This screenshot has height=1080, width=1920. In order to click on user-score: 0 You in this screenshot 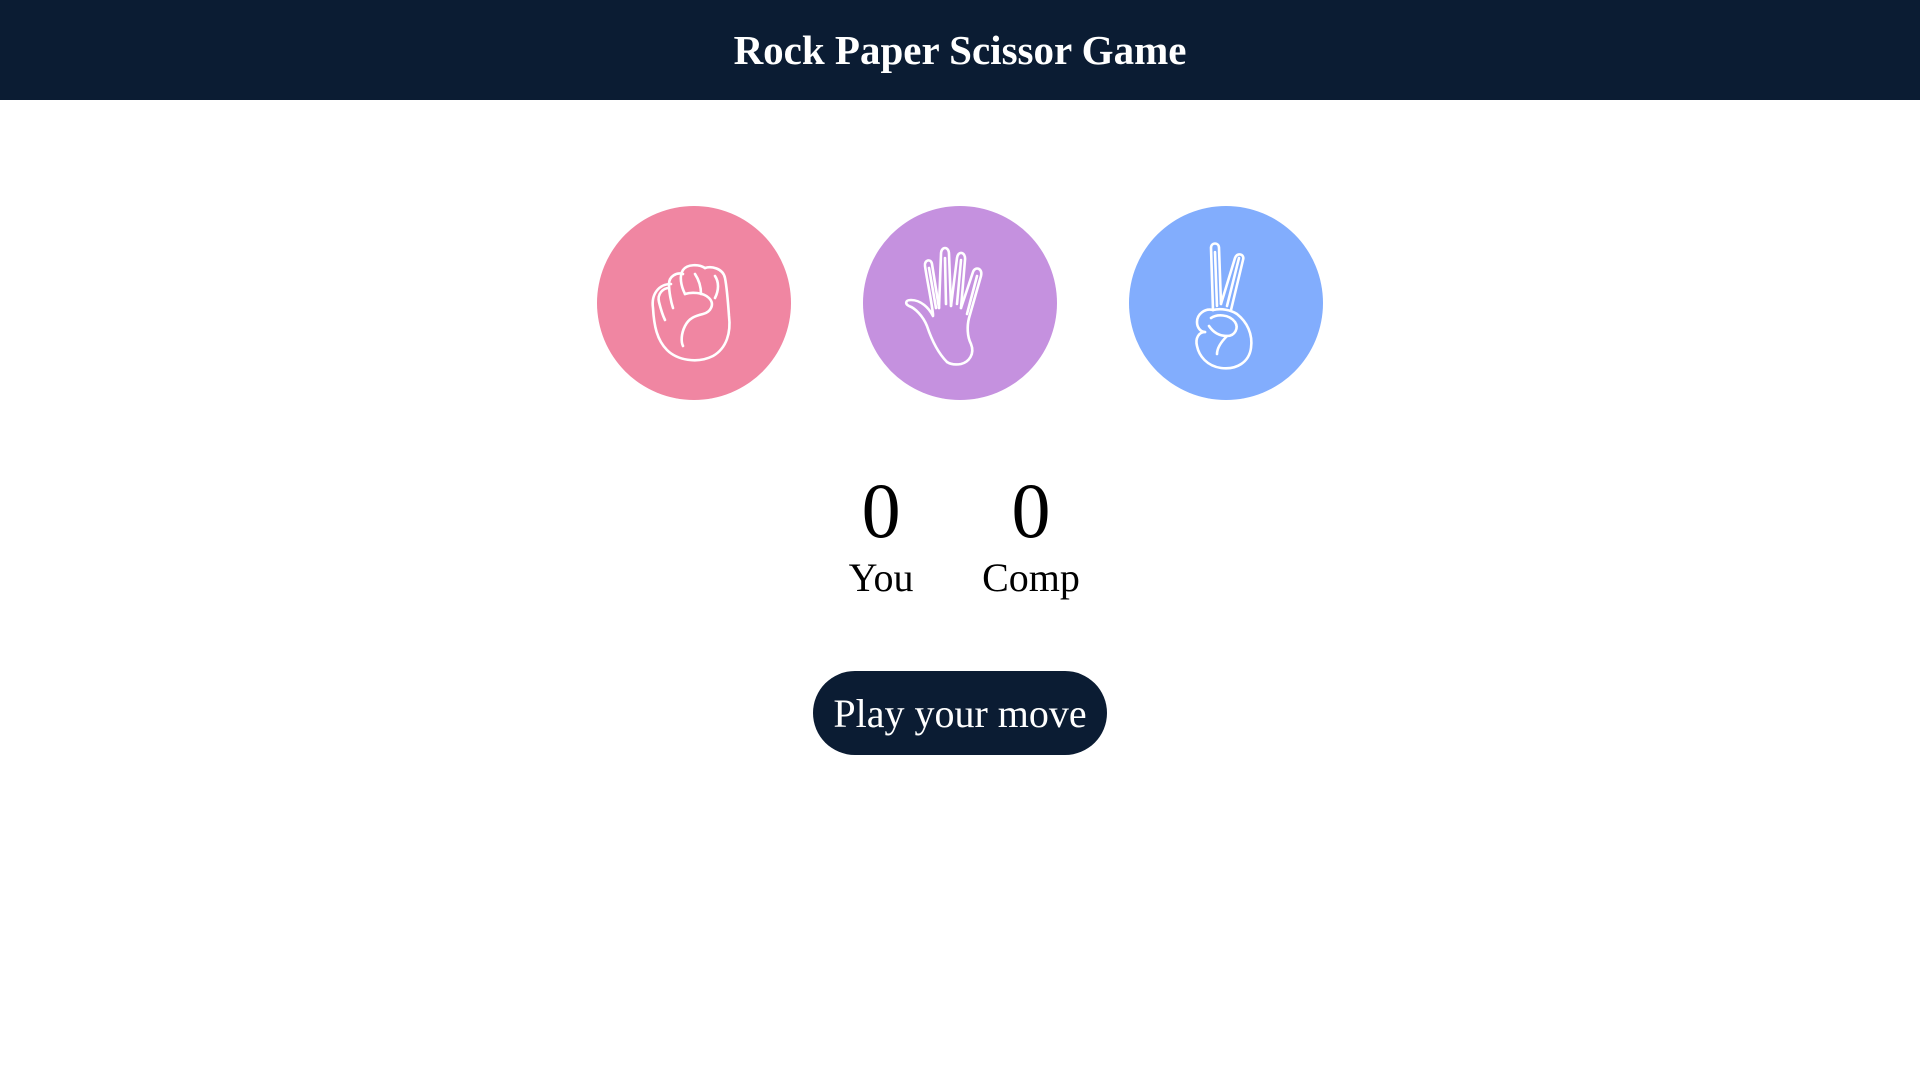, I will do `click(881, 535)`.